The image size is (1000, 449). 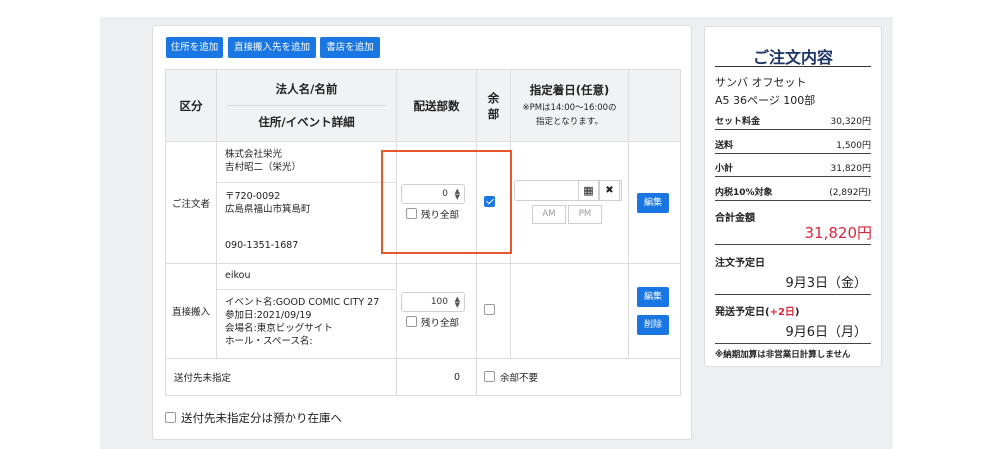 I want to click on row2-spare-checkbox, so click(x=489, y=309).